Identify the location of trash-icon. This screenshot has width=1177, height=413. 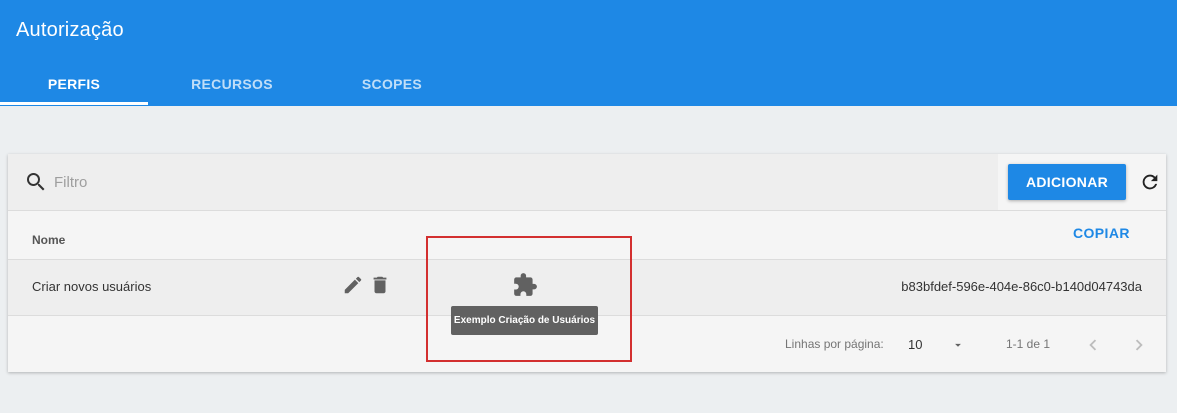
(380, 285).